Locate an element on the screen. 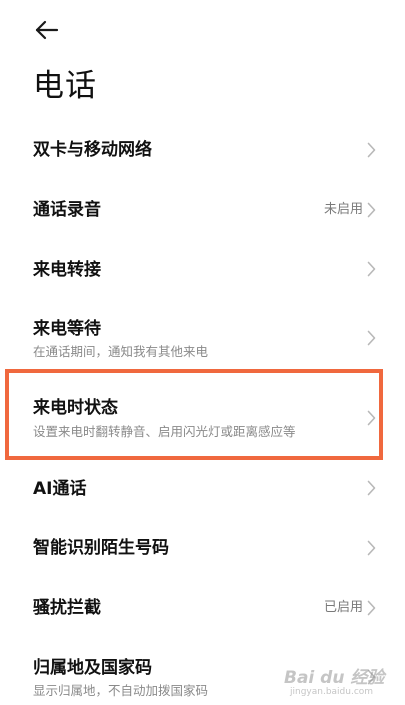  list-item-title: 双卡与移动网络 is located at coordinates (92, 150).